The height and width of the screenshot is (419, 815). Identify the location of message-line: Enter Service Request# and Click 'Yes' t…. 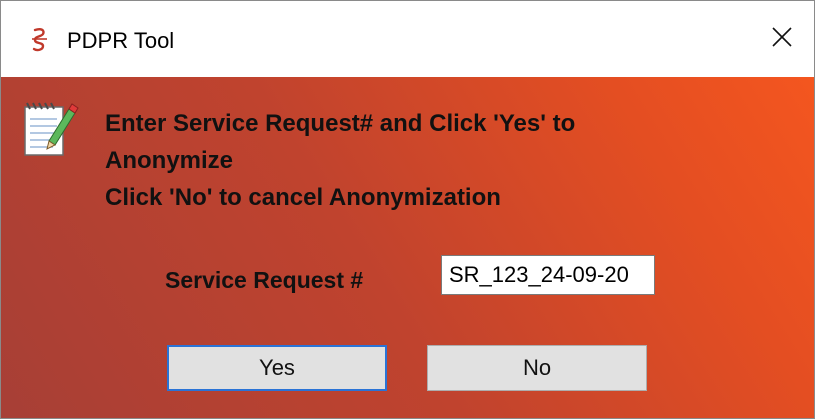
(340, 123).